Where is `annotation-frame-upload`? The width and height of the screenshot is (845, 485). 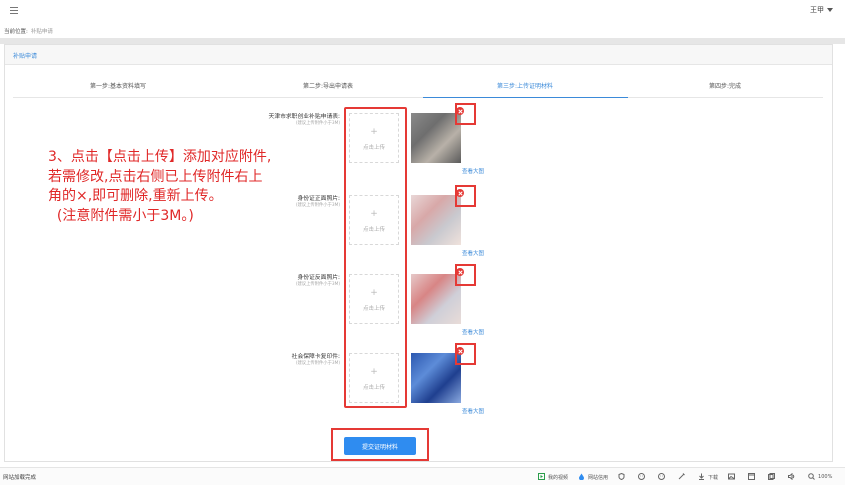
annotation-frame-upload is located at coordinates (375, 257).